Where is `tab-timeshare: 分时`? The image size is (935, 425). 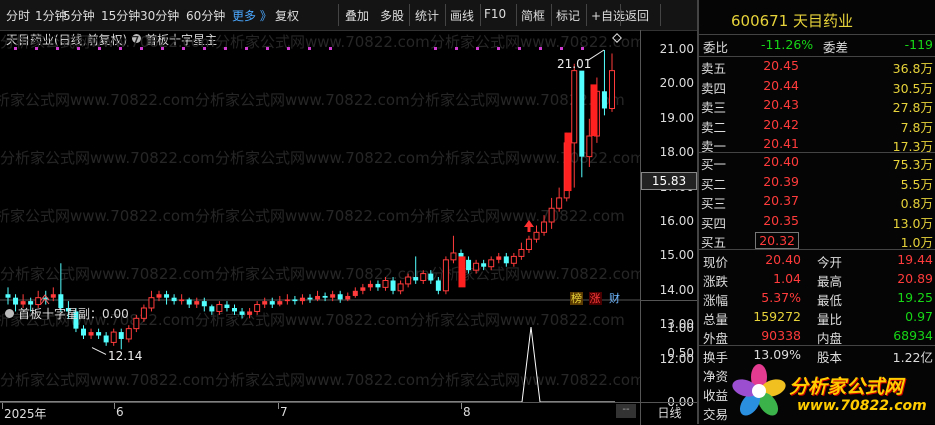 tab-timeshare: 分时 is located at coordinates (18, 15).